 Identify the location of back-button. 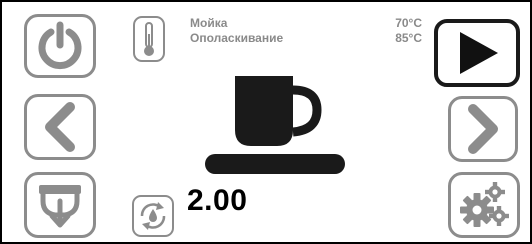
(60, 127).